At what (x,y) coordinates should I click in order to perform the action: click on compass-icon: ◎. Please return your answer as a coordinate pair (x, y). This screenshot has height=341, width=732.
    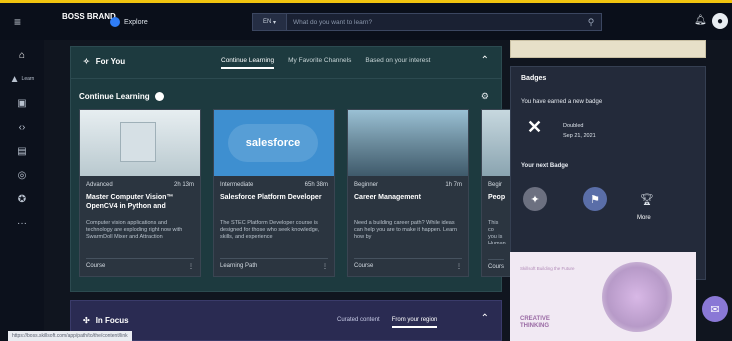
    Looking at the image, I should click on (22, 175).